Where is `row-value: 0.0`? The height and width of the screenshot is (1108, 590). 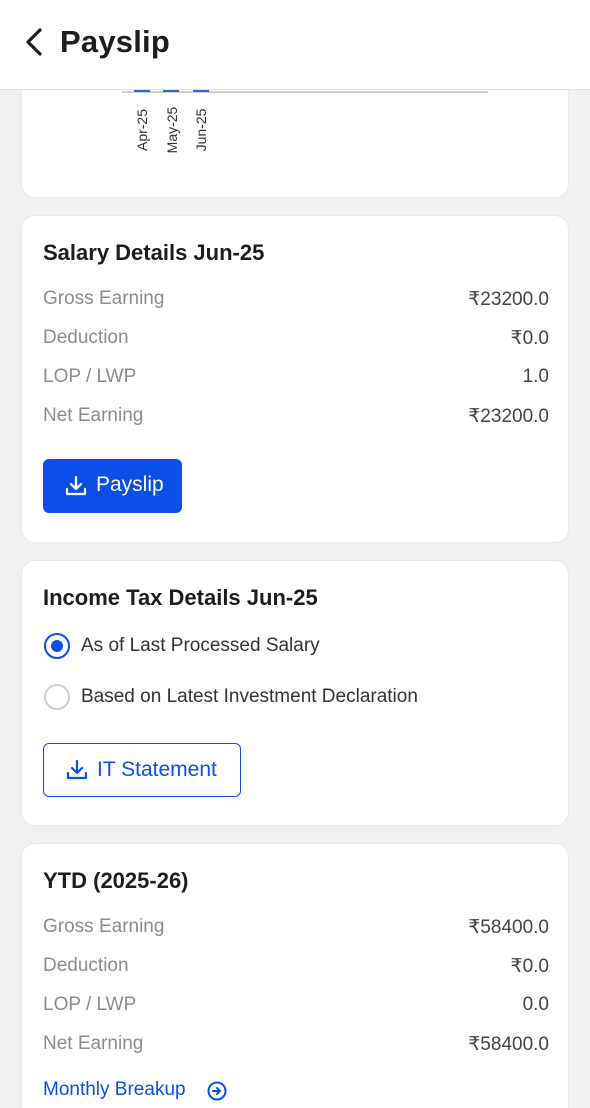 row-value: 0.0 is located at coordinates (535, 1004).